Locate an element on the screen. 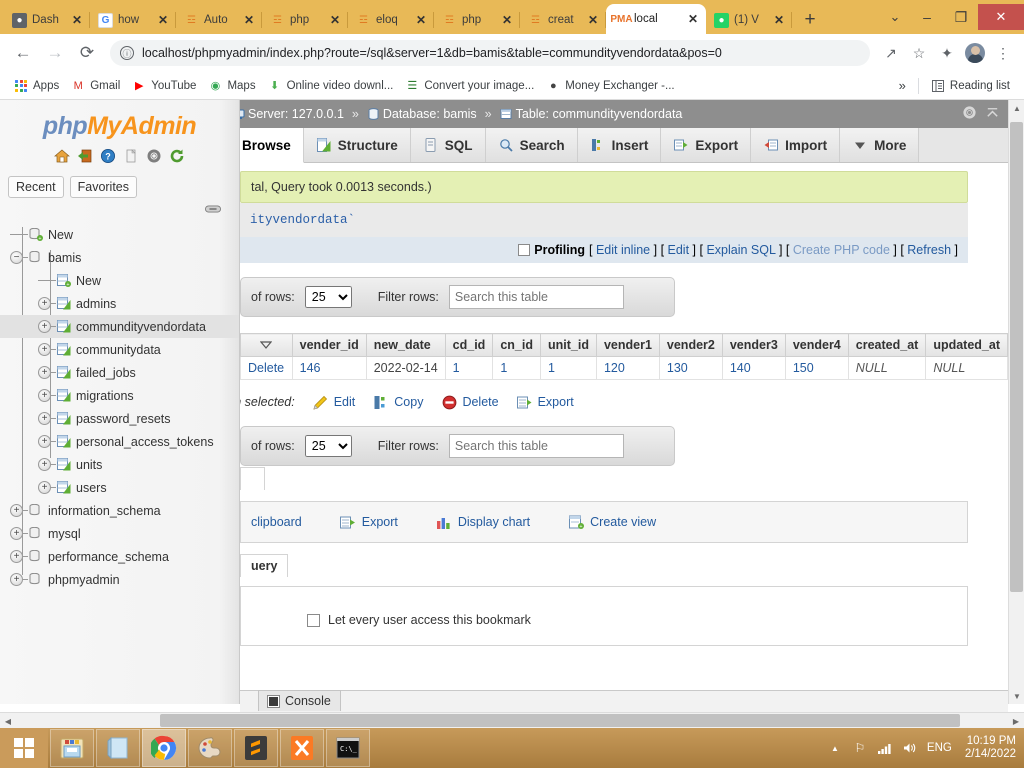 The width and height of the screenshot is (1024, 768). browser-tab-9: ● (1) V ✕ is located at coordinates (749, 20).